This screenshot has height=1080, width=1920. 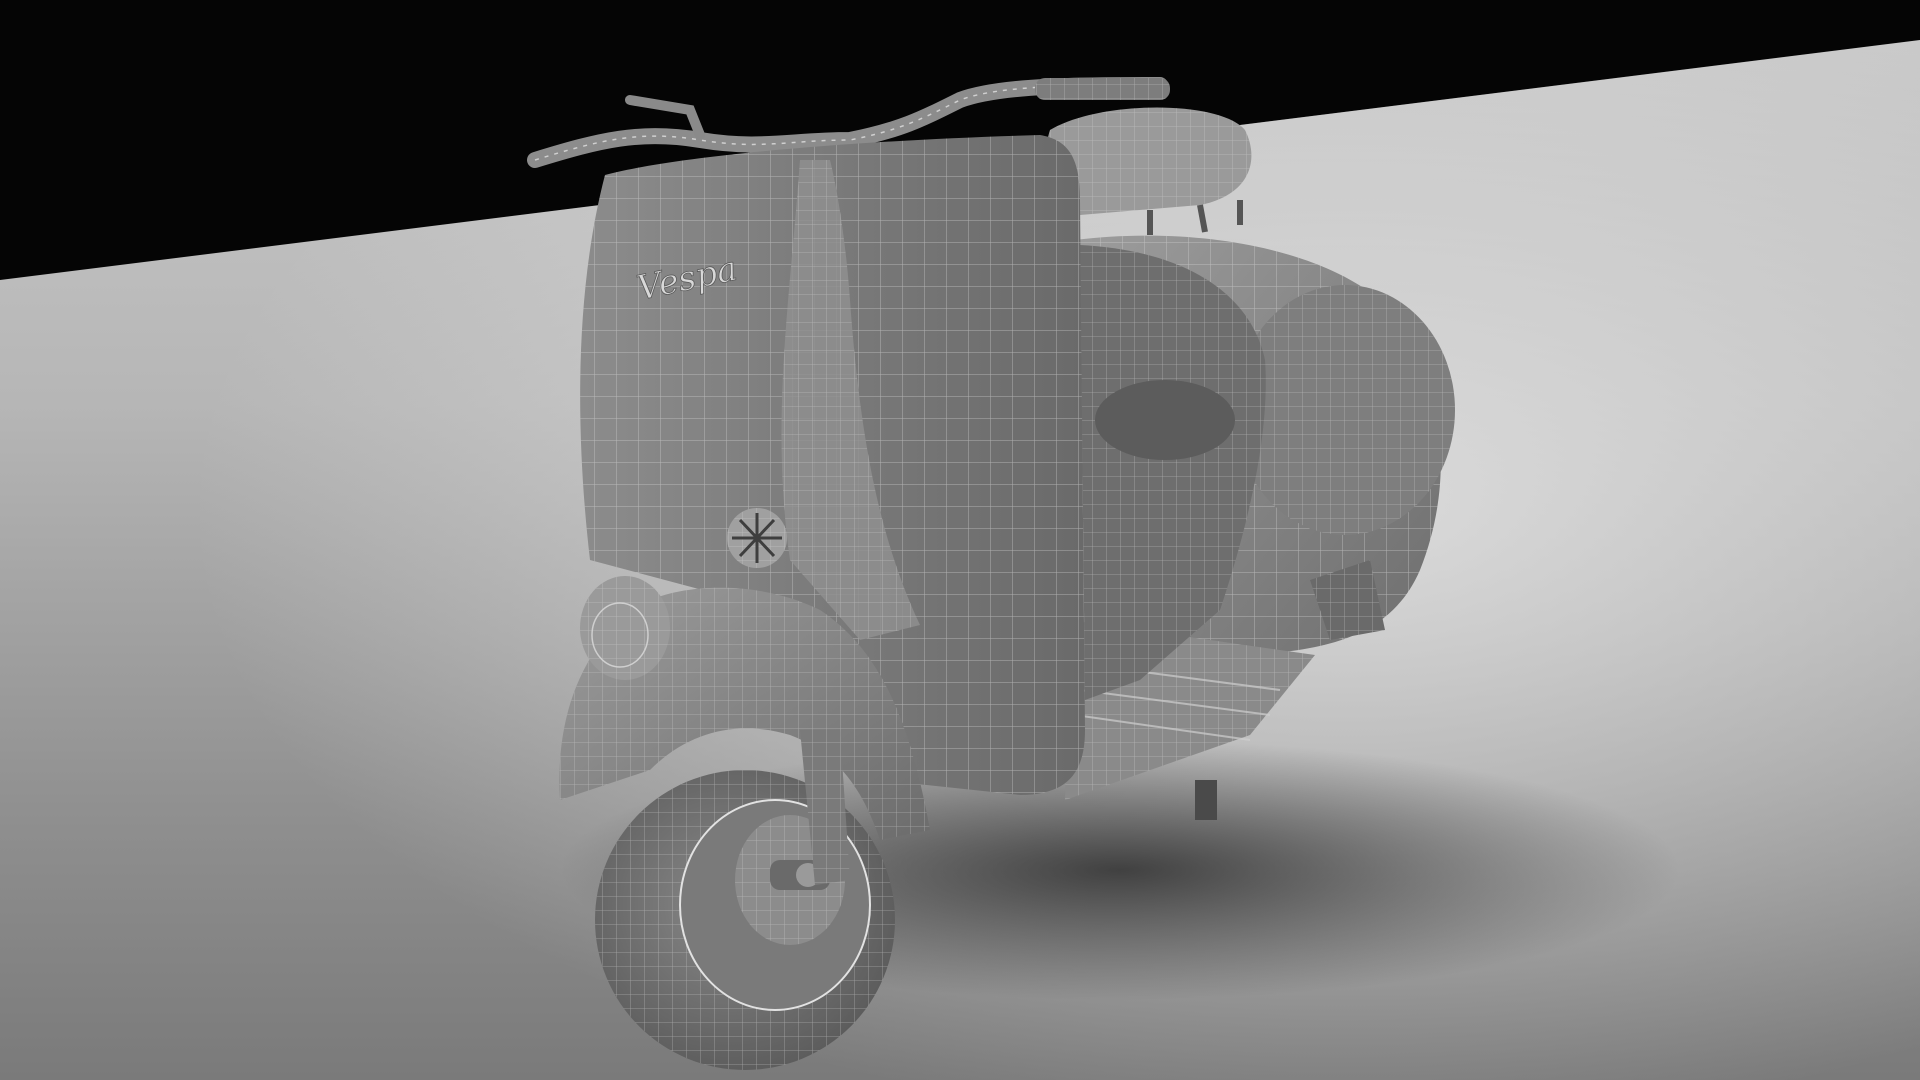 What do you see at coordinates (745, 920) in the screenshot?
I see `front-wheel` at bounding box center [745, 920].